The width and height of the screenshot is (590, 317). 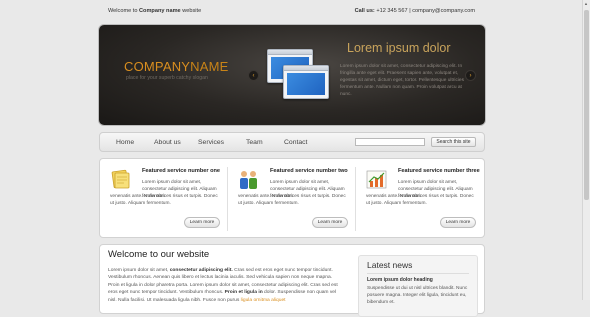 What do you see at coordinates (443, 11) in the screenshot?
I see `email-link: company@company.com` at bounding box center [443, 11].